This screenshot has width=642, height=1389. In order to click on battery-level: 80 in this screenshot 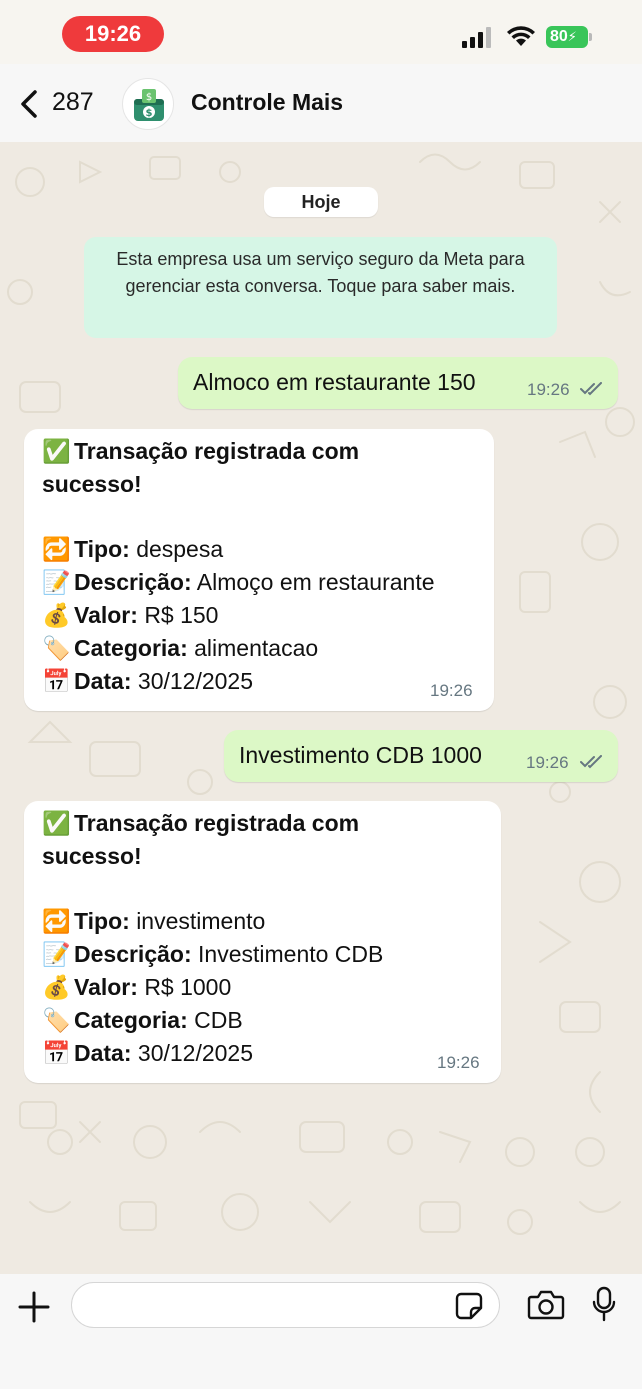, I will do `click(559, 36)`.